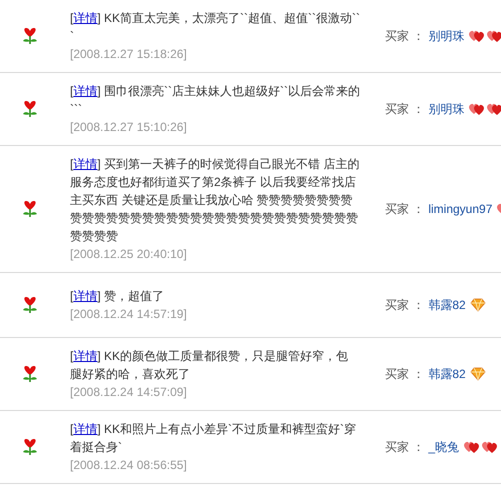 This screenshot has height=485, width=501. I want to click on review-date: [2008.12.24 14:57:19], so click(129, 314).